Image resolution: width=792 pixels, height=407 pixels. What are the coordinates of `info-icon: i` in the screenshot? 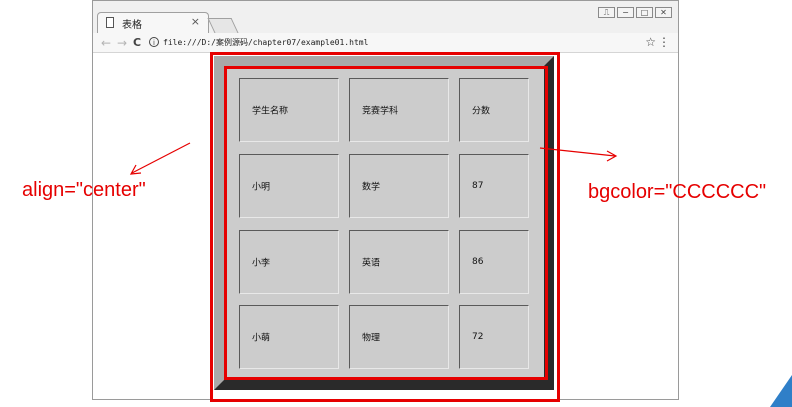 It's located at (154, 42).